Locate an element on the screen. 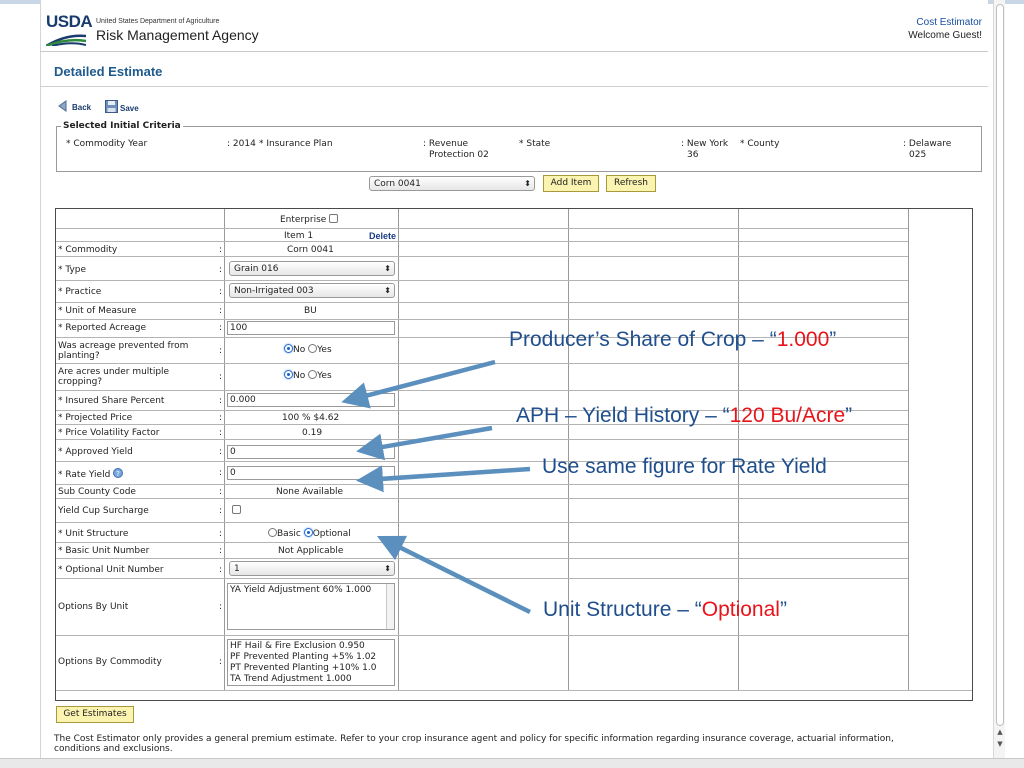 This screenshot has height=768, width=1024. annotation-unit: Unit Structure – “Optional” is located at coordinates (665, 610).